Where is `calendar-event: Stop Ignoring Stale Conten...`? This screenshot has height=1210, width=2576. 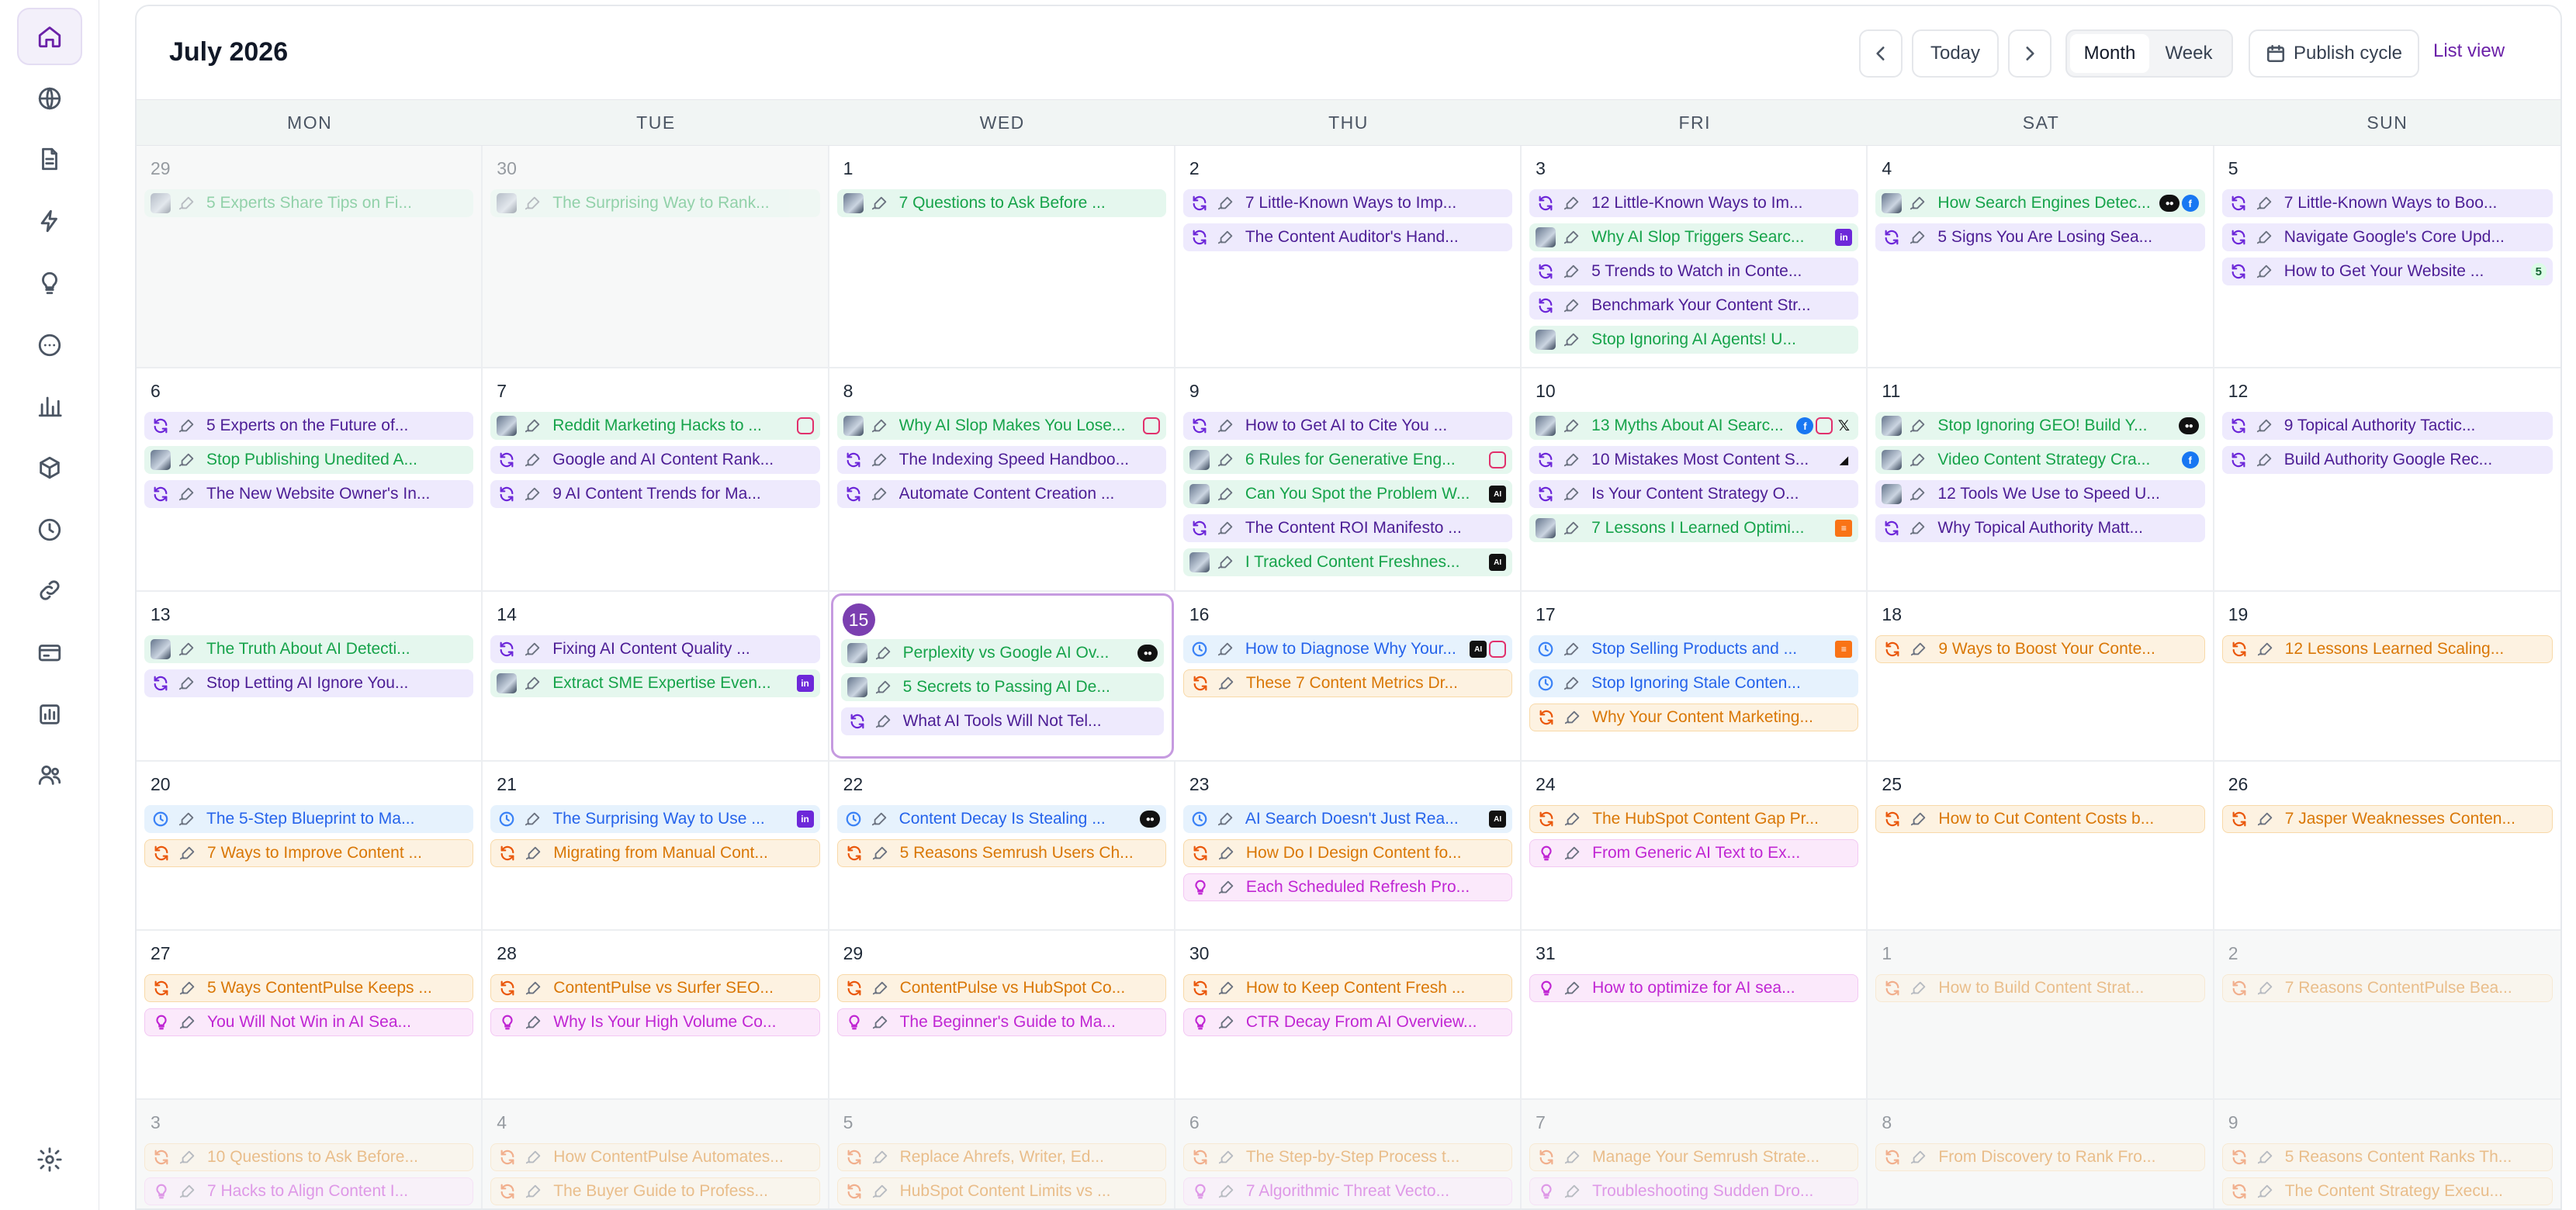
calendar-event: Stop Ignoring Stale Conten... is located at coordinates (1694, 683).